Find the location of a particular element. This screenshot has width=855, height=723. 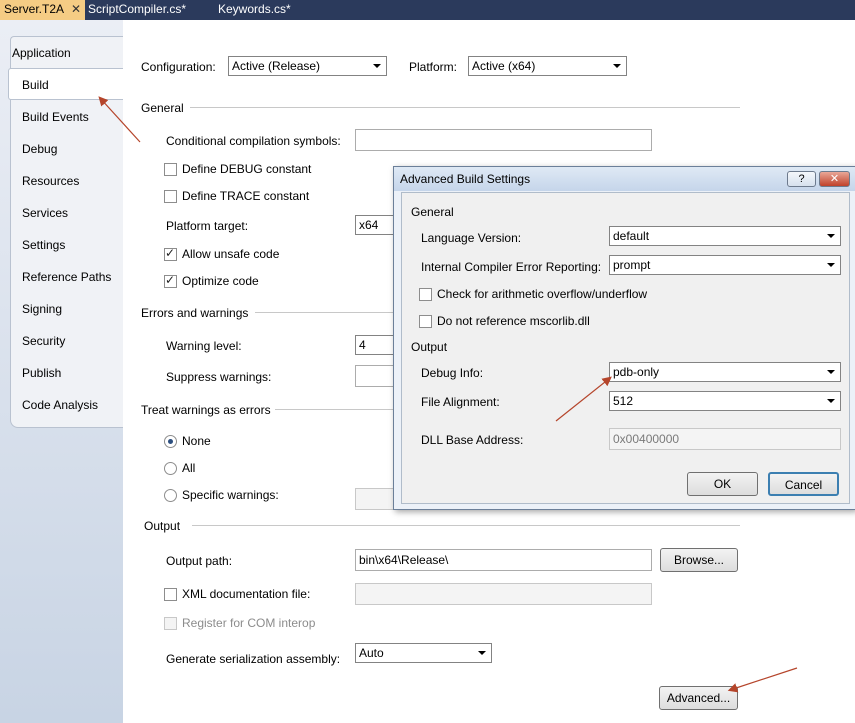

configuration-dropdown: Active (Release) is located at coordinates (307, 66).